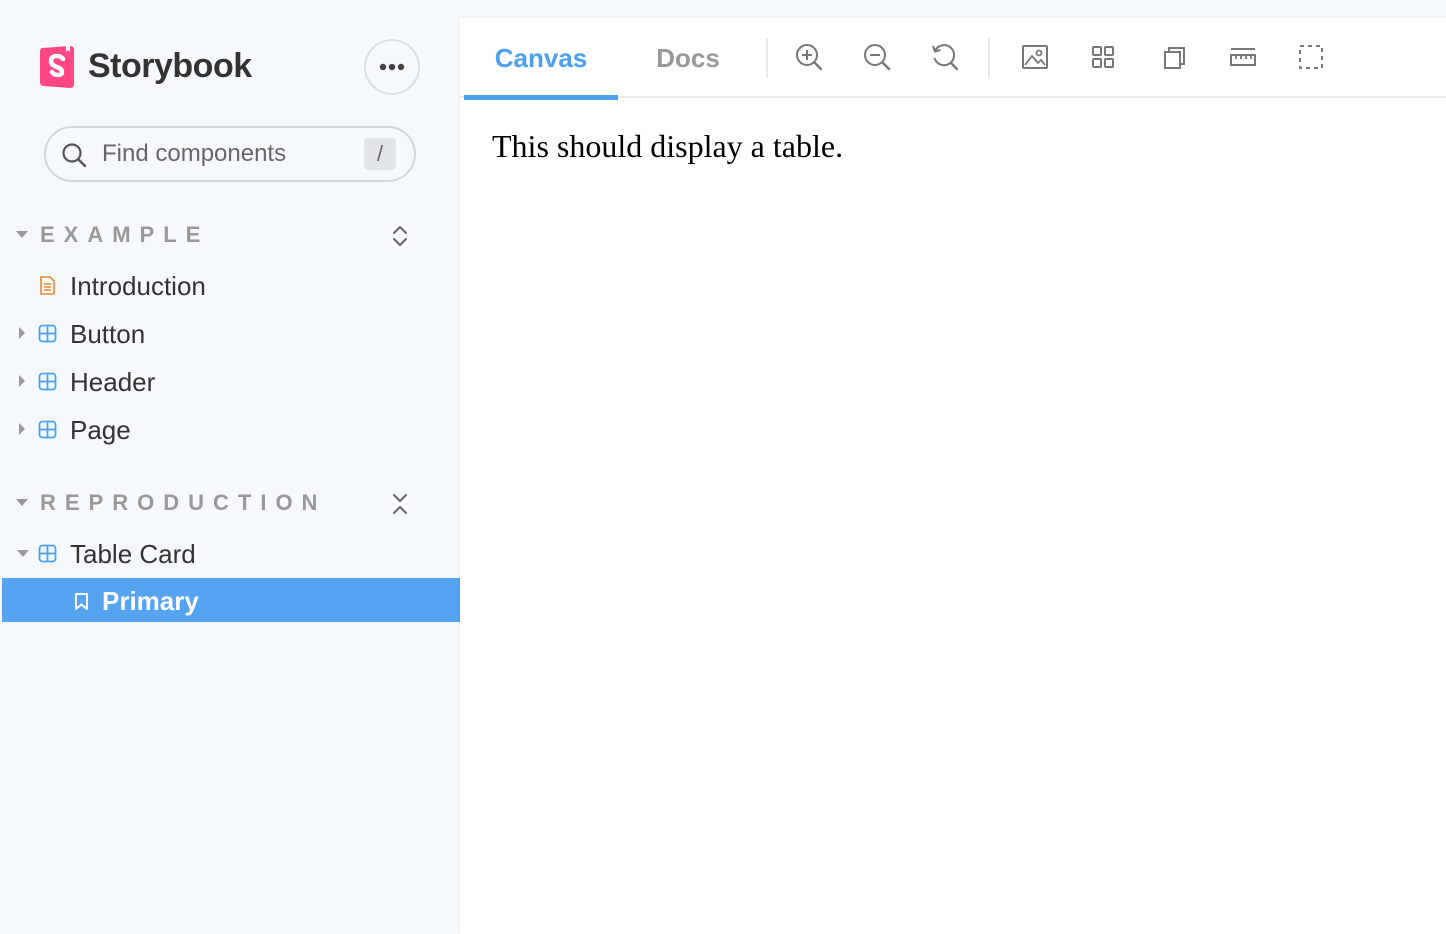  What do you see at coordinates (113, 382) in the screenshot?
I see `sidebar-item-label: Header` at bounding box center [113, 382].